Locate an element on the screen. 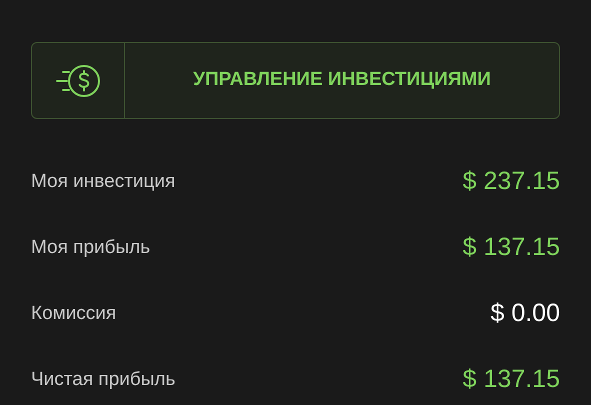 The height and width of the screenshot is (405, 591). row-label: Комиссия is located at coordinates (73, 314).